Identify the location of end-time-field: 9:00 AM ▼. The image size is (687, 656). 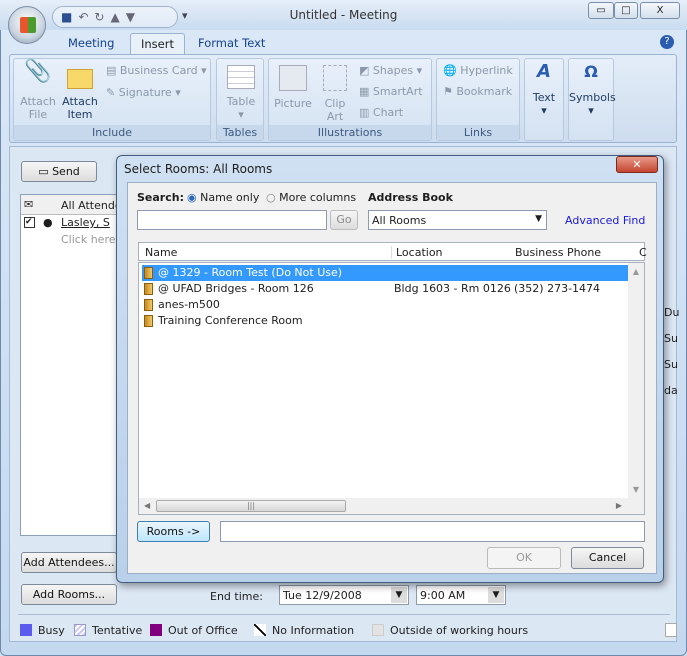
(461, 595).